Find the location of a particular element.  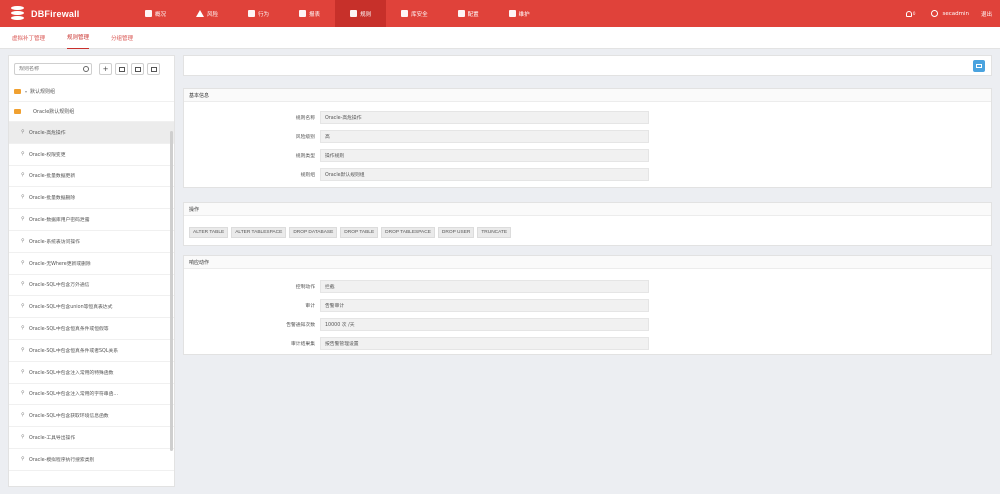

operation-tag: TRUNCATE is located at coordinates (494, 232).